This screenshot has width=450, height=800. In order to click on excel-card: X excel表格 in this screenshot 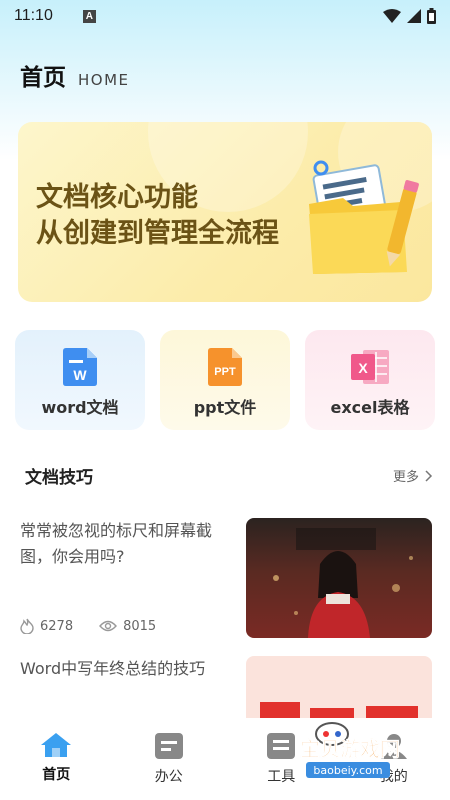, I will do `click(370, 380)`.